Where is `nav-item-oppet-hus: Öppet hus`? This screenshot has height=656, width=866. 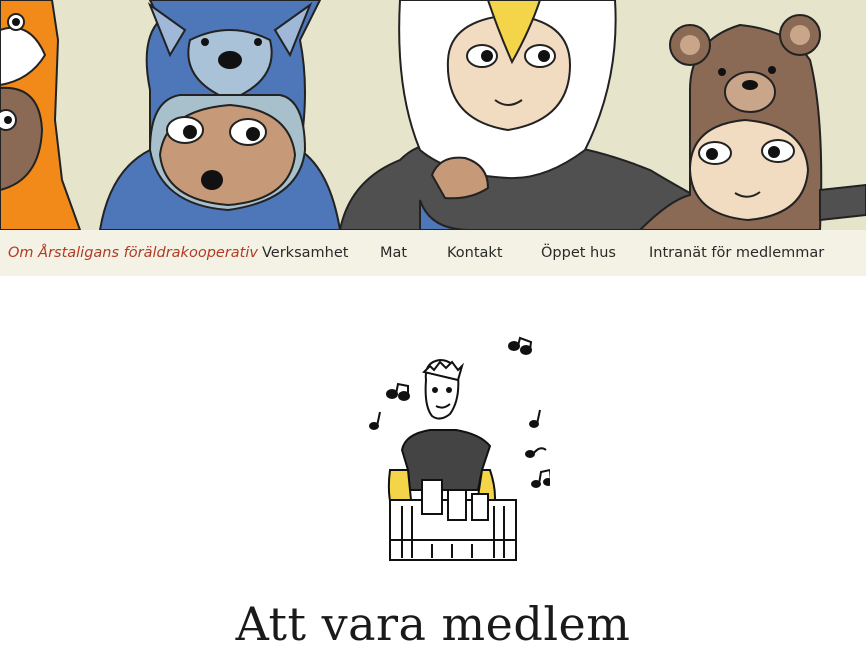 nav-item-oppet-hus: Öppet hus is located at coordinates (578, 253).